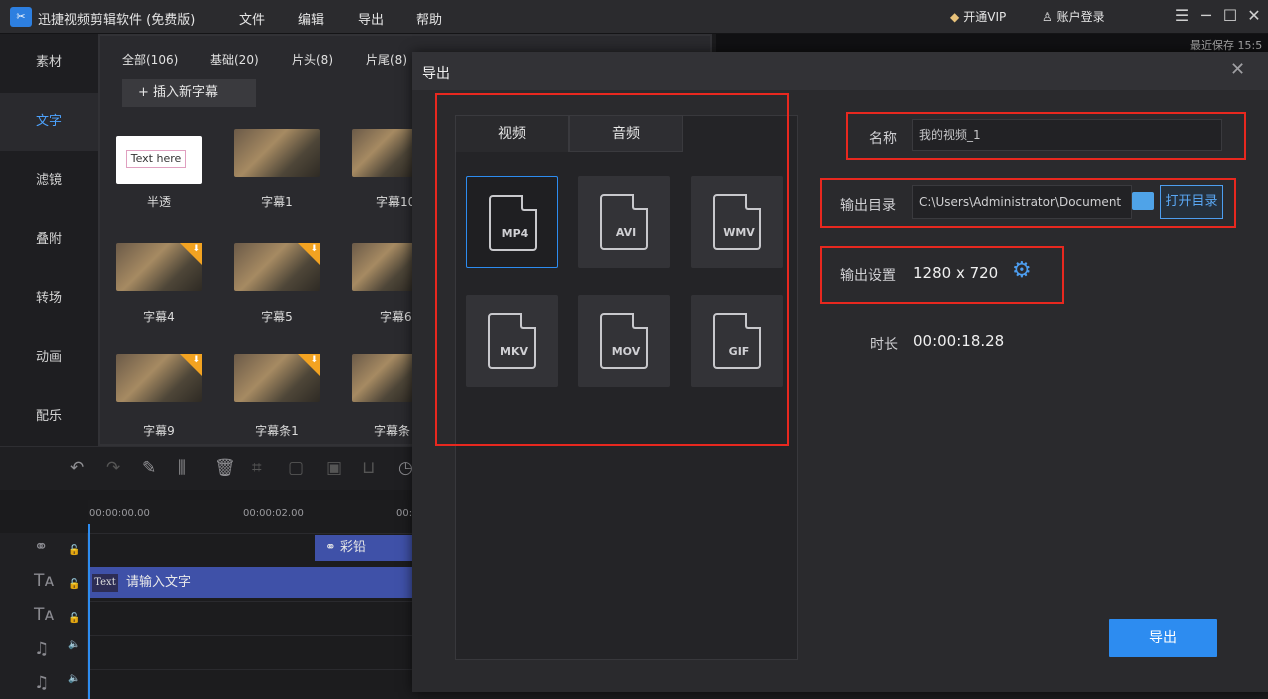  Describe the element at coordinates (1226, 45) in the screenshot. I see `last-saved-text: 最近保存 15:5` at that location.